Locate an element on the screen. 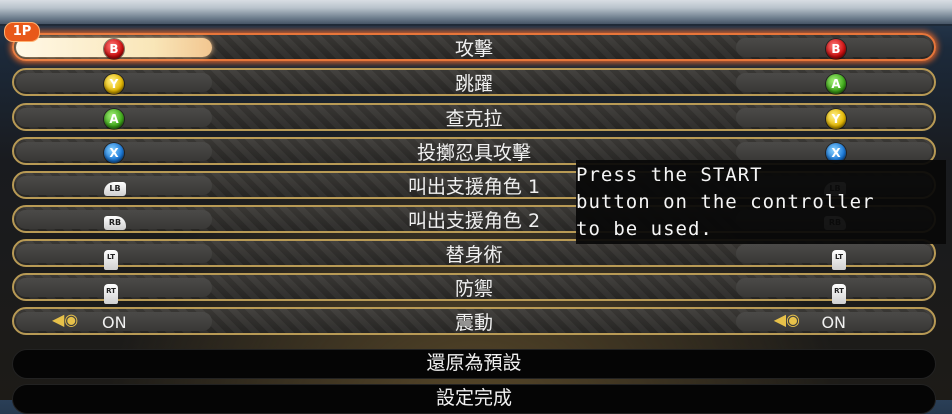 This screenshot has height=414, width=952. top-strip is located at coordinates (476, 13).